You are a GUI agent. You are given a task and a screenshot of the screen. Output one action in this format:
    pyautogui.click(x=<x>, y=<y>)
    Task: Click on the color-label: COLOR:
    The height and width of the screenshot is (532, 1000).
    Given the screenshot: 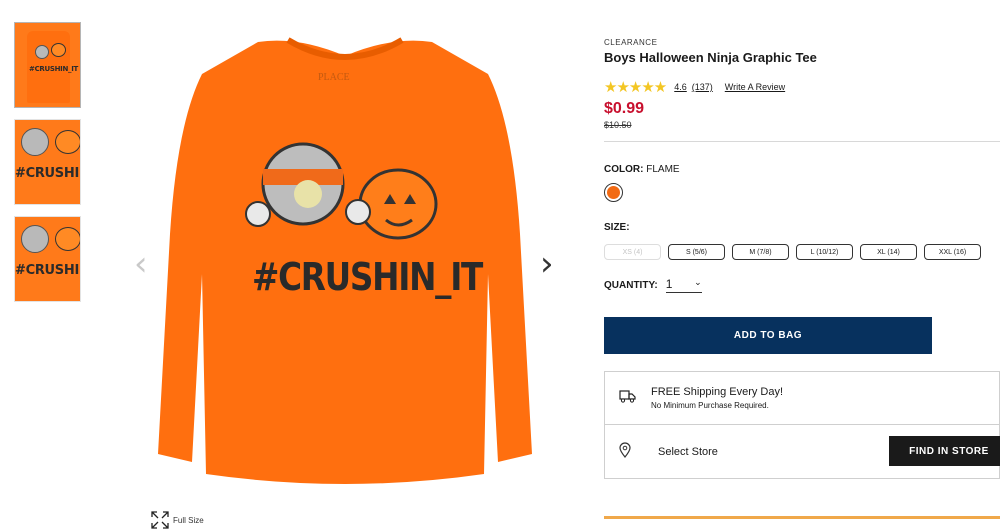 What is the action you would take?
    pyautogui.click(x=624, y=169)
    